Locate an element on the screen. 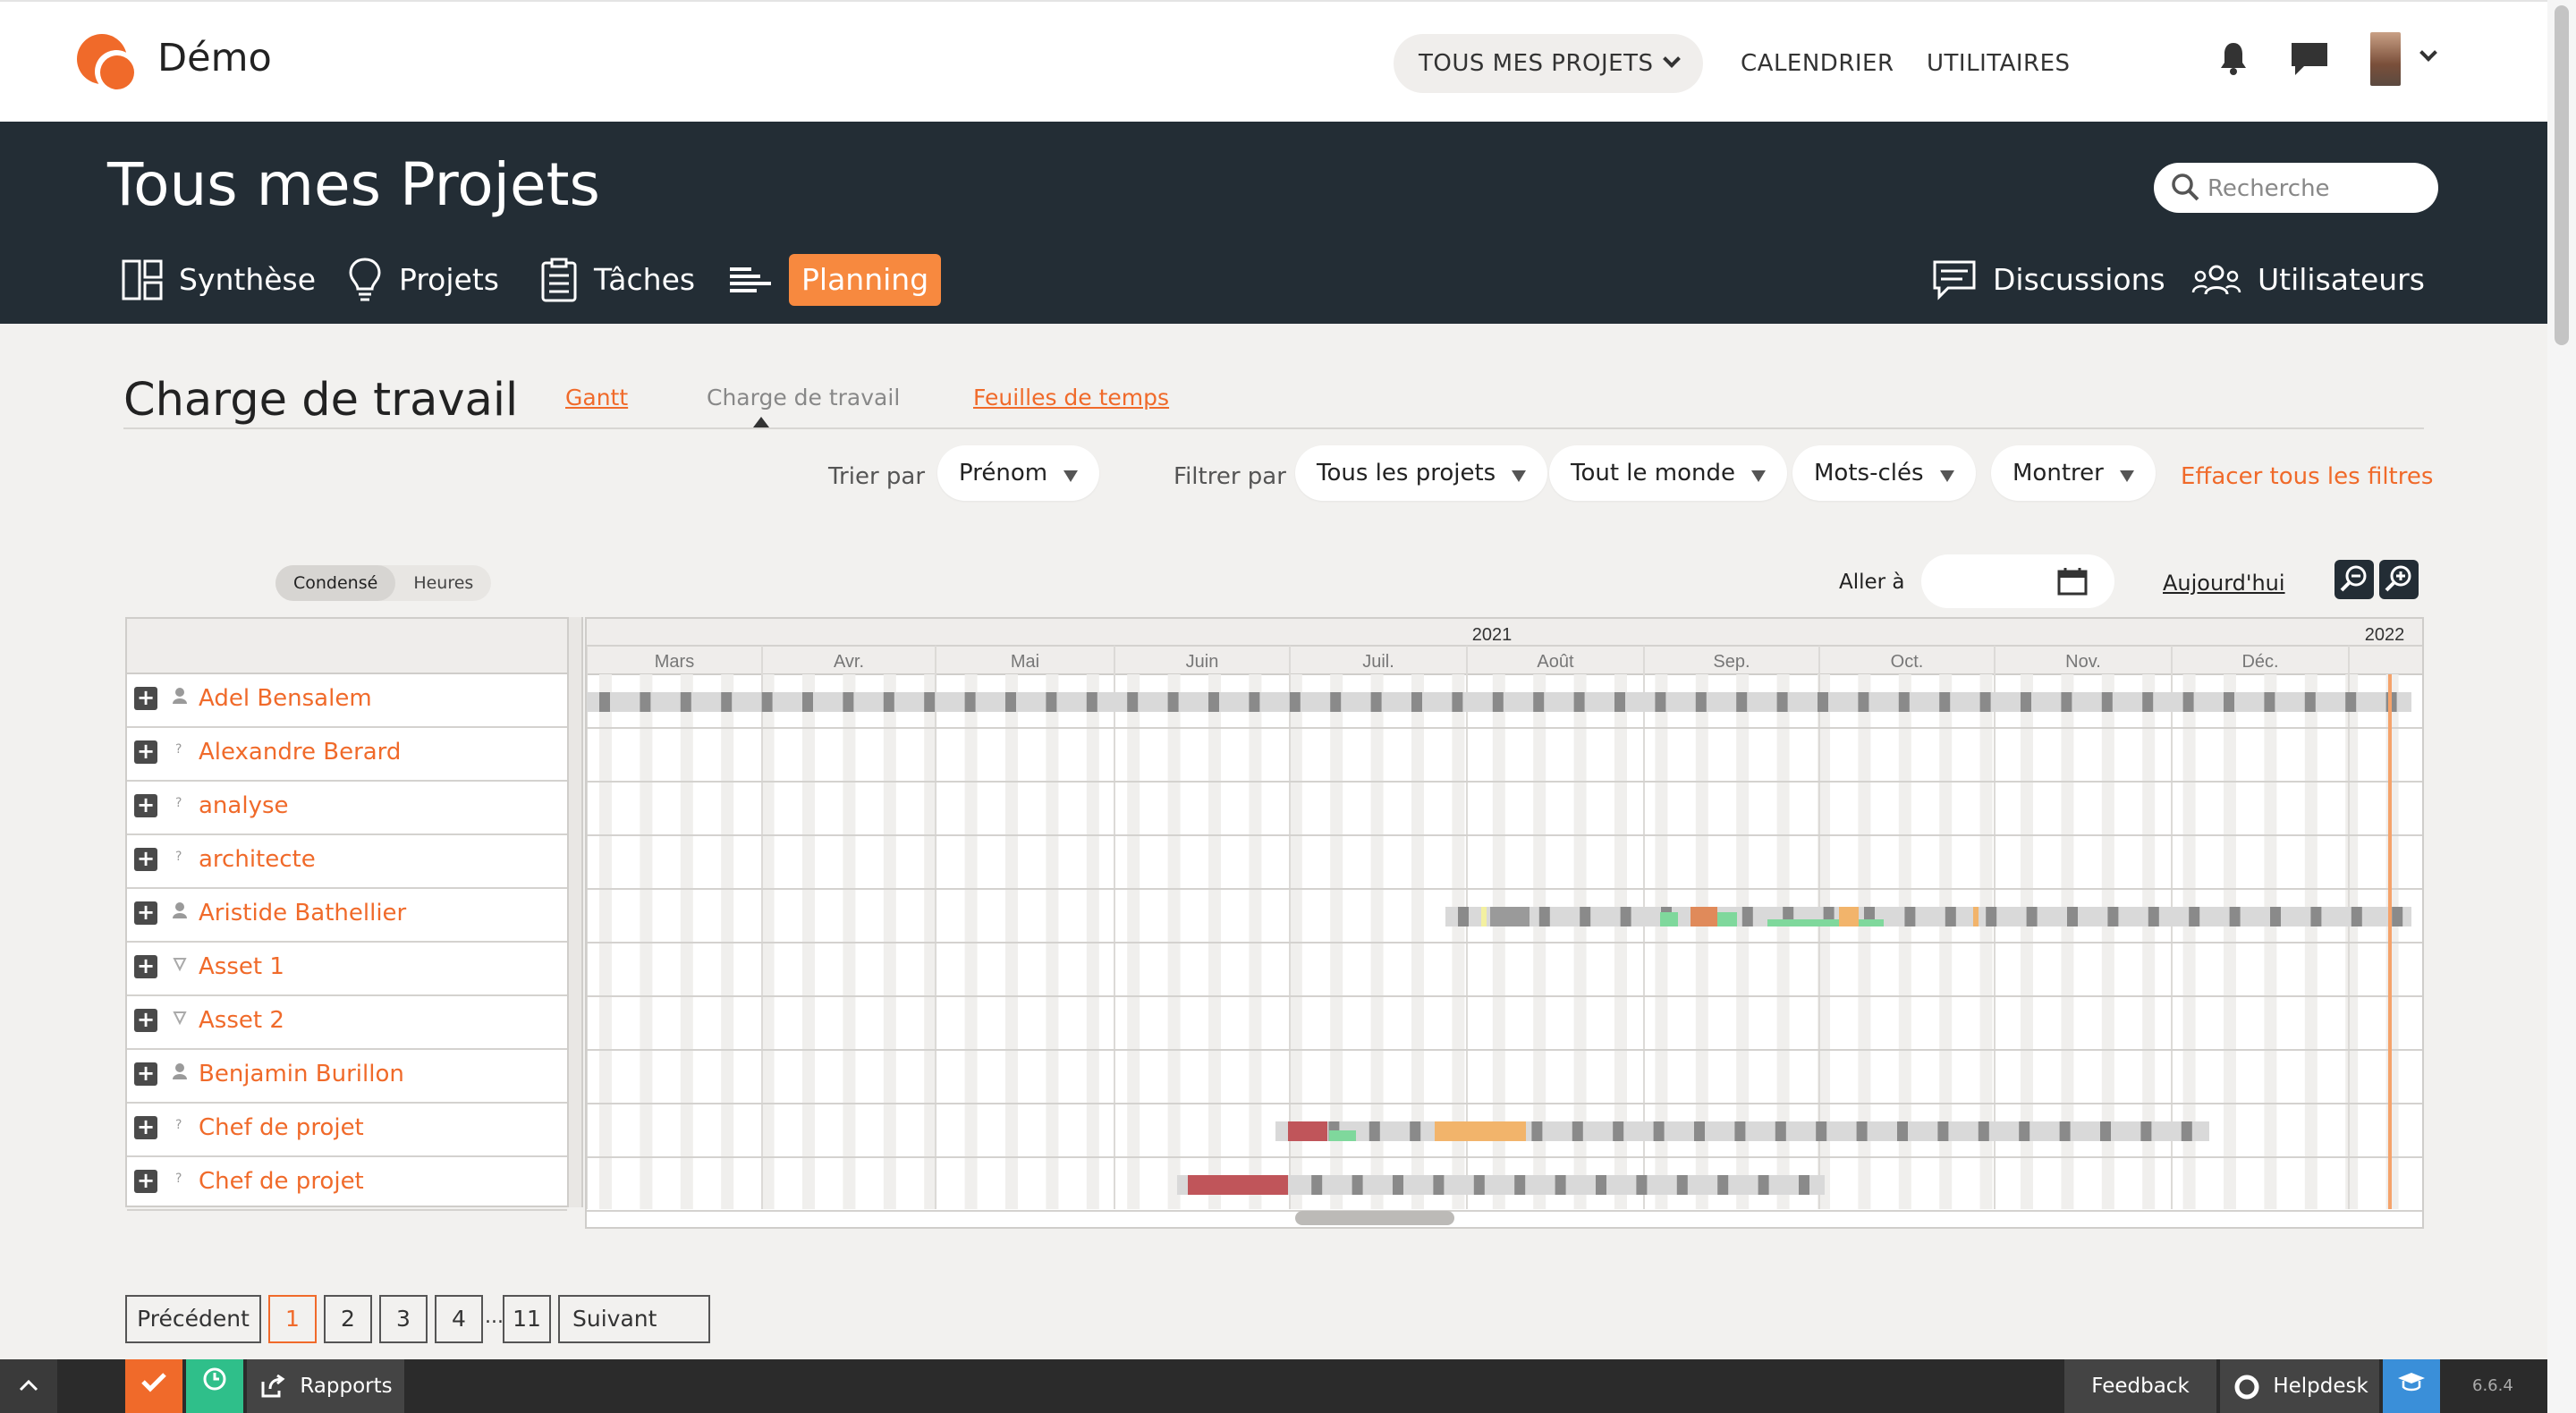 Image resolution: width=2576 pixels, height=1413 pixels. unknown-user-icon: ? is located at coordinates (178, 803).